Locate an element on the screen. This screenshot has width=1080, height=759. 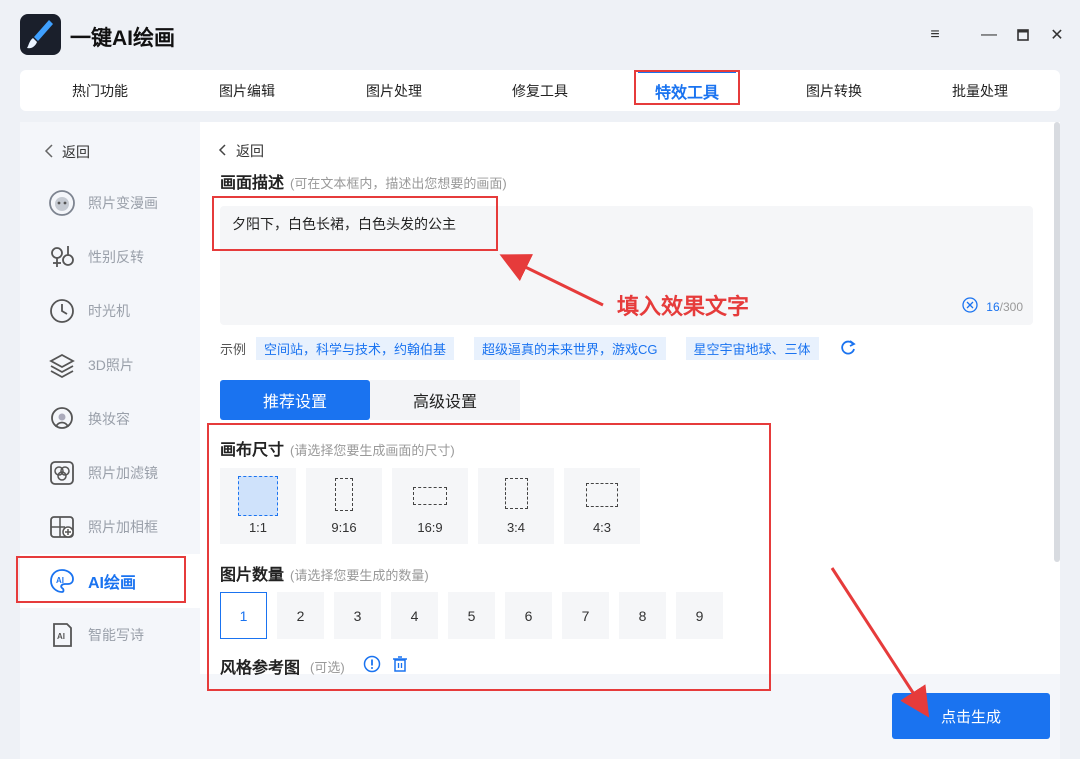
minimize-icon: — is located at coordinates (989, 35).